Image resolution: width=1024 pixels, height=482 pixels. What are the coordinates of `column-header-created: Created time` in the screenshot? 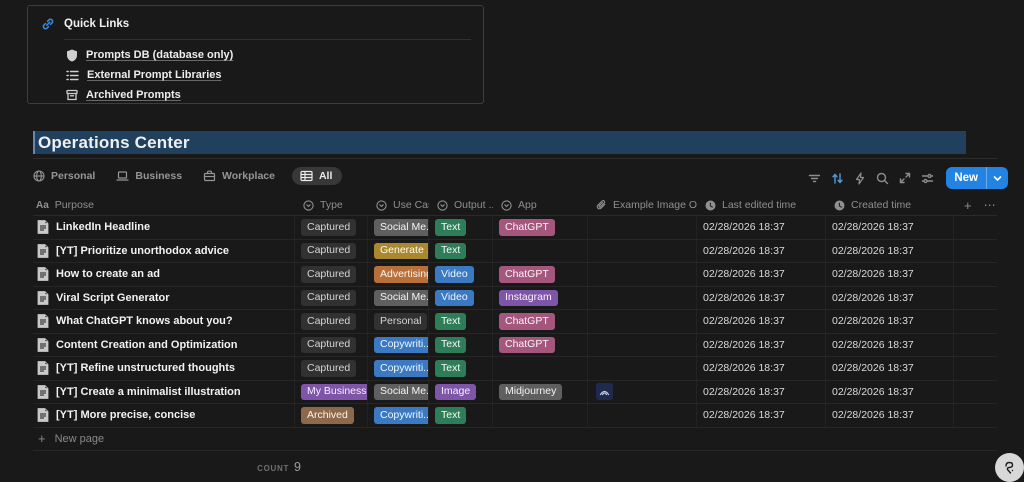 It's located at (890, 205).